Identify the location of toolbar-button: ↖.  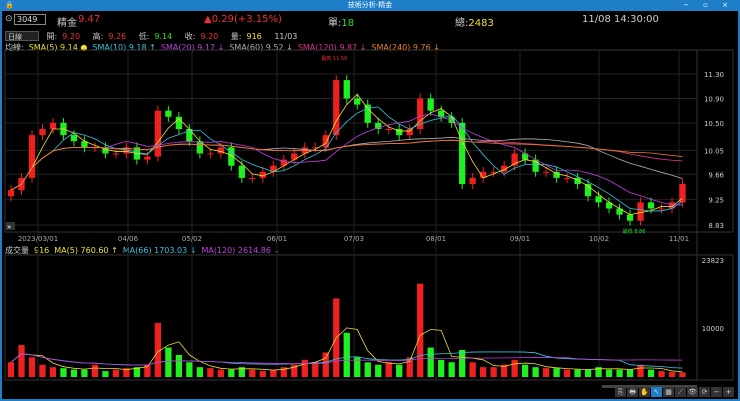
(656, 392).